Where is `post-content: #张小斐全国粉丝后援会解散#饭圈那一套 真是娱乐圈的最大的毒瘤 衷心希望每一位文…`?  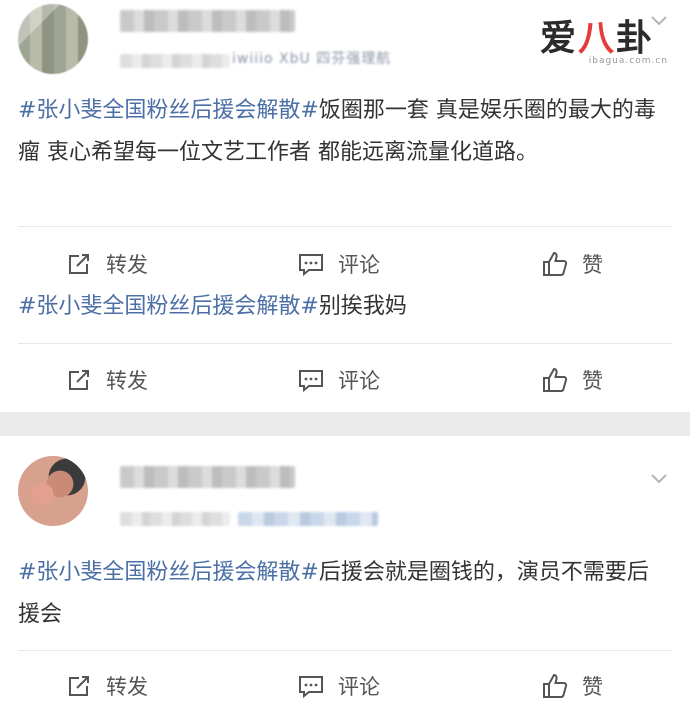 post-content: #张小斐全国粉丝后援会解散#饭圈那一套 真是娱乐圈的最大的毒瘤 衷心希望每一位文… is located at coordinates (337, 131).